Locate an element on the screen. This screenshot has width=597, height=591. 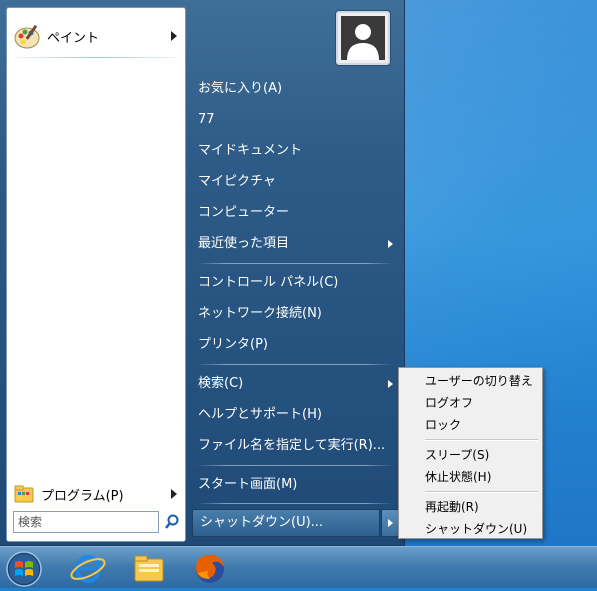
programs-folder-icon is located at coordinates (24, 494).